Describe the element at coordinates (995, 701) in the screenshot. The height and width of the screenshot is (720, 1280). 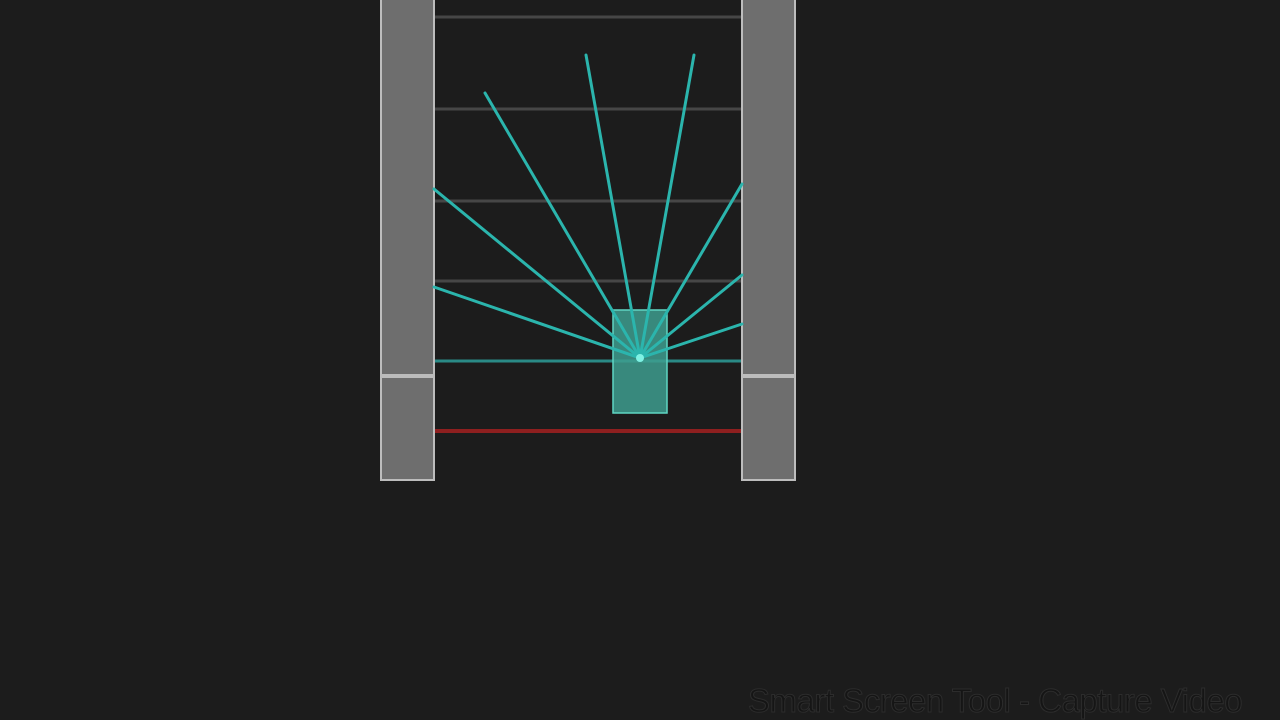
I see `watermark-text: Smart Screen Tool - Capture Video` at that location.